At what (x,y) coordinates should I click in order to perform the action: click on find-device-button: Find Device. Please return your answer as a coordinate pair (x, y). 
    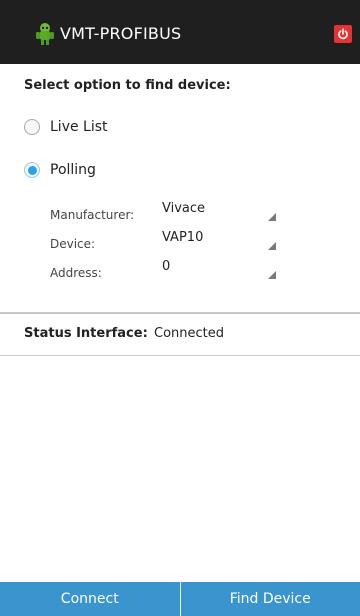
    Looking at the image, I should click on (270, 599).